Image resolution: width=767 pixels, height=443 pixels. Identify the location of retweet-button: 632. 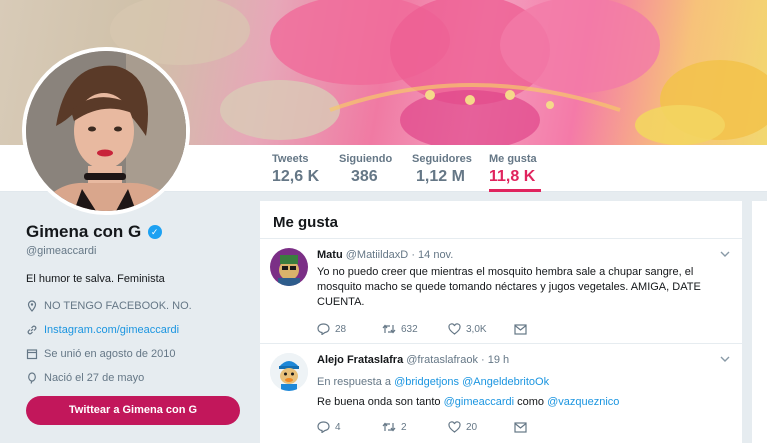
(415, 329).